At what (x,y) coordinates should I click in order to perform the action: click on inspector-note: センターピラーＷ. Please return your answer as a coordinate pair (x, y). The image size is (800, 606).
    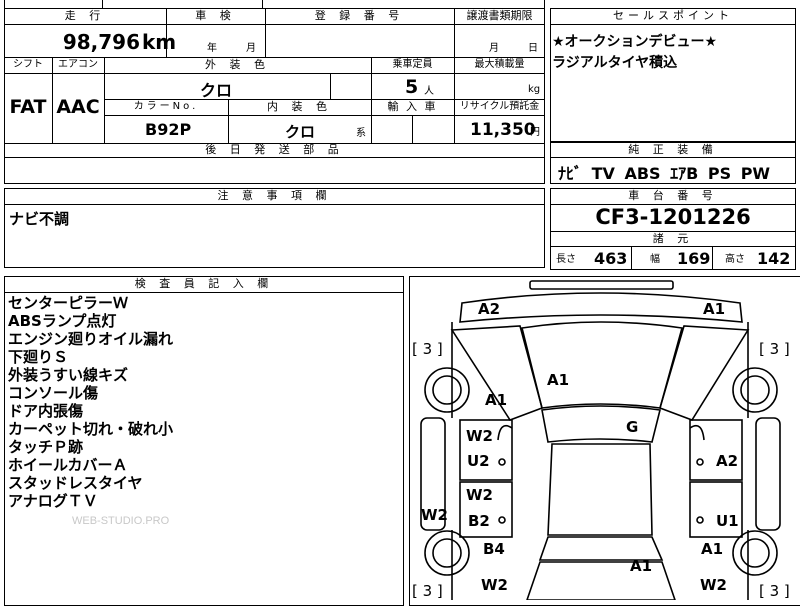
    Looking at the image, I should click on (68, 303).